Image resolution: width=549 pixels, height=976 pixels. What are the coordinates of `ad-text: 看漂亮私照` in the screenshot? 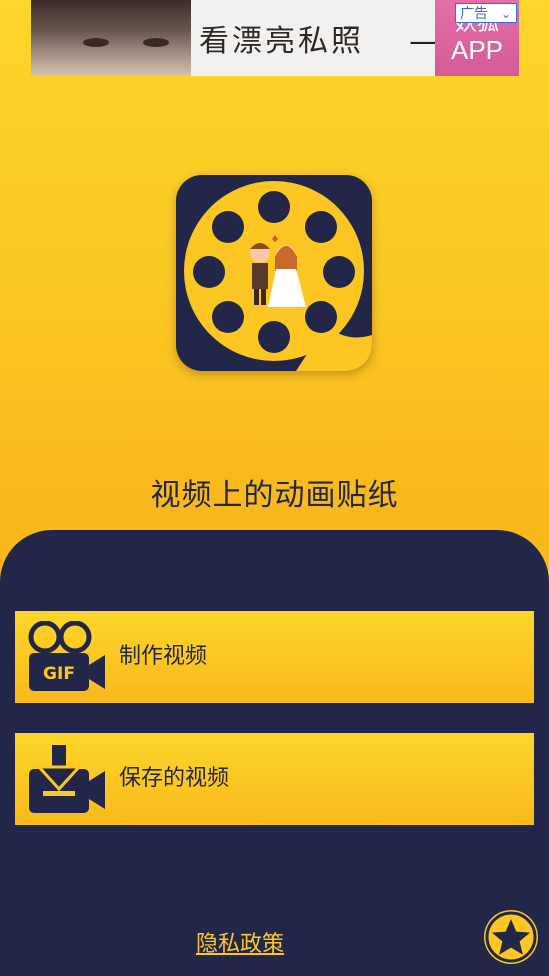 It's located at (281, 41).